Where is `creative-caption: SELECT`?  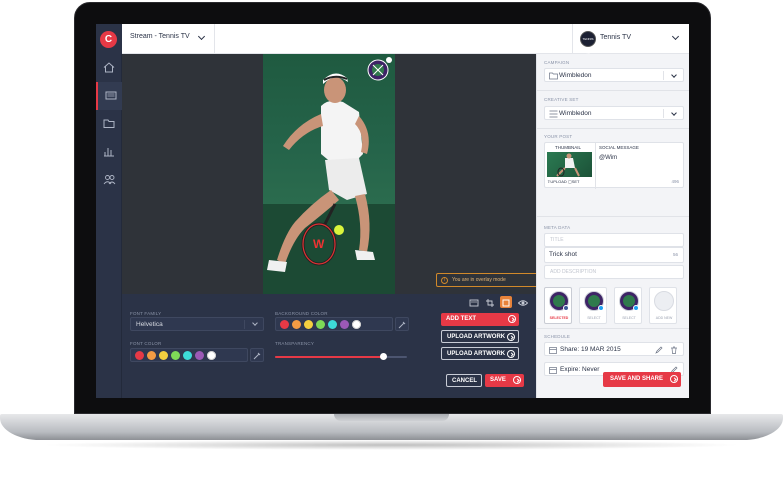 creative-caption: SELECT is located at coordinates (594, 318).